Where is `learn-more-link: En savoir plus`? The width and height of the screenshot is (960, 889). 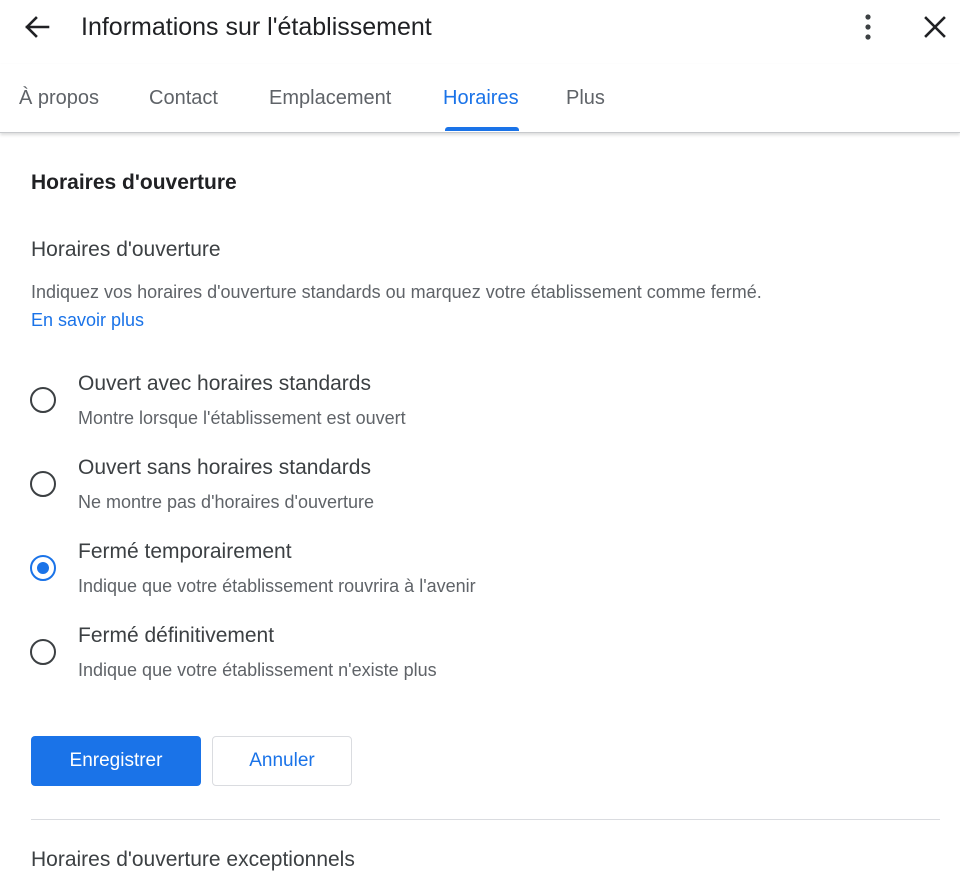
learn-more-link: En savoir plus is located at coordinates (87, 320).